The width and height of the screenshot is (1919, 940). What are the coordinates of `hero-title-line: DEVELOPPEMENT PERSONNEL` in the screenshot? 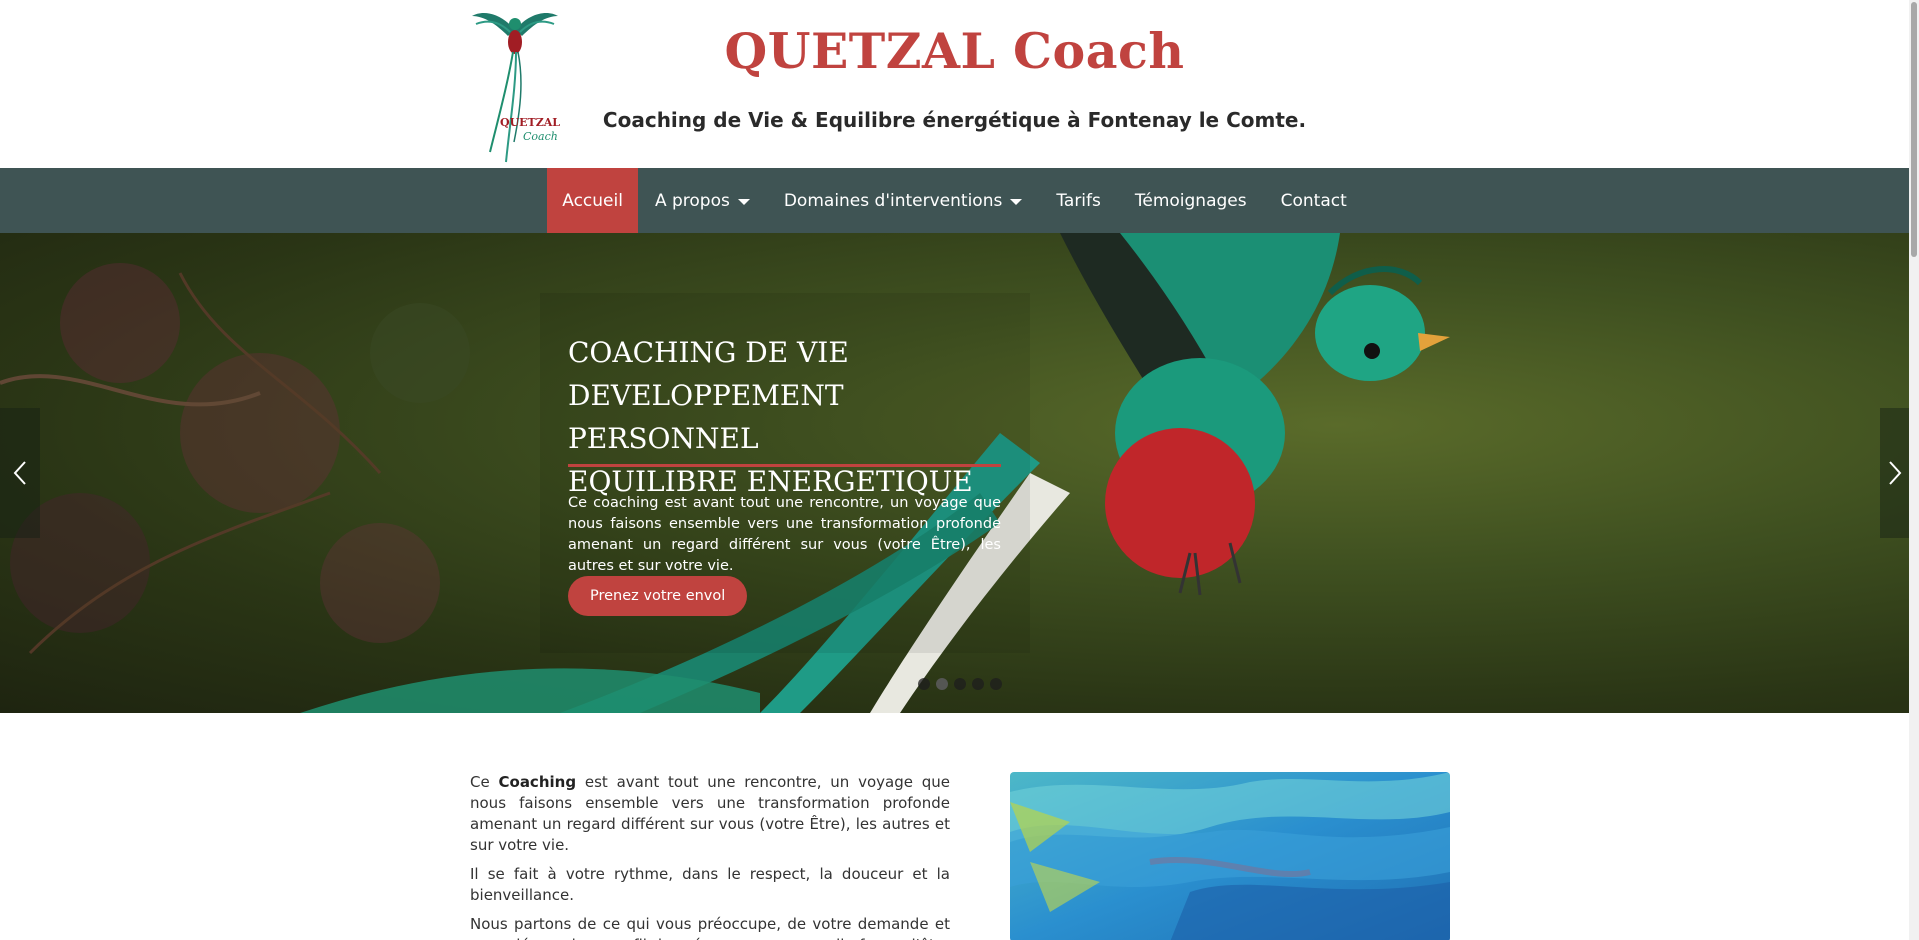 It's located at (706, 417).